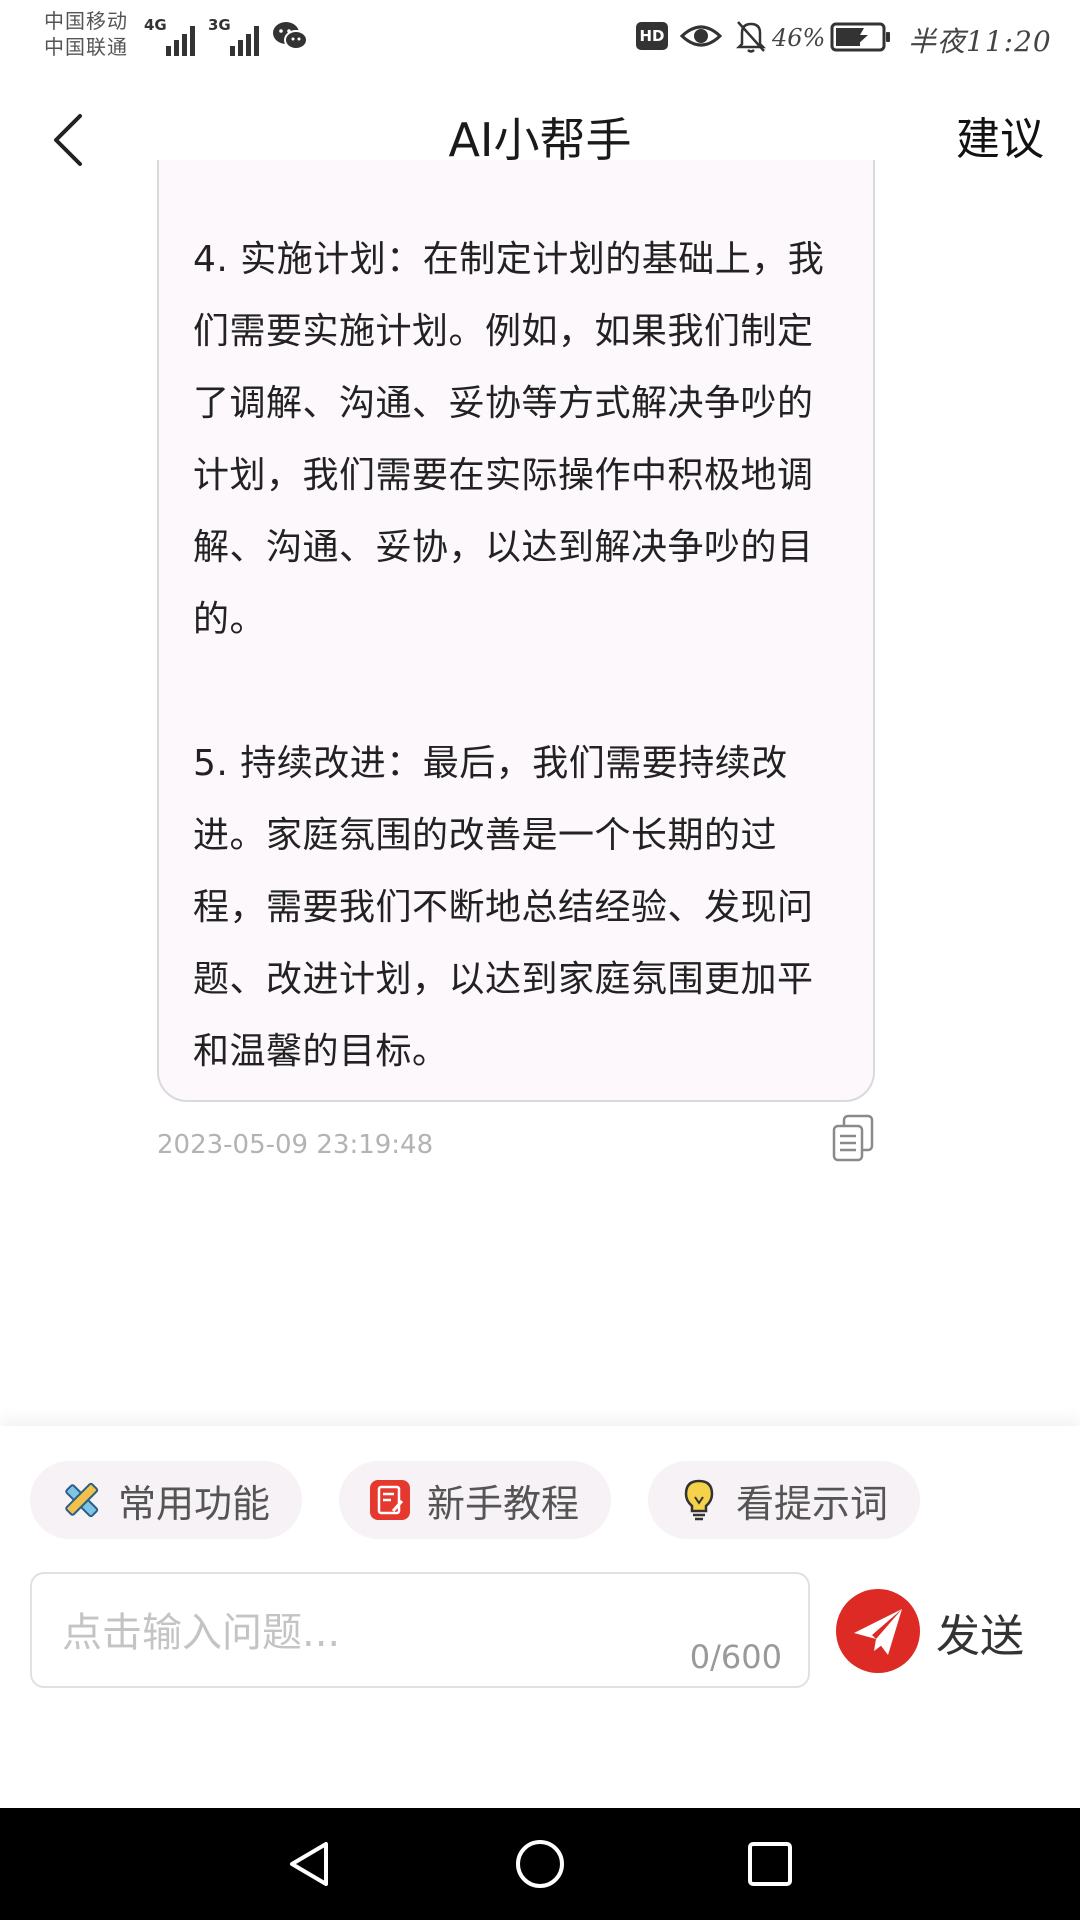 Image resolution: width=1080 pixels, height=1920 pixels. I want to click on carrier-1: 中国移动, so click(86, 21).